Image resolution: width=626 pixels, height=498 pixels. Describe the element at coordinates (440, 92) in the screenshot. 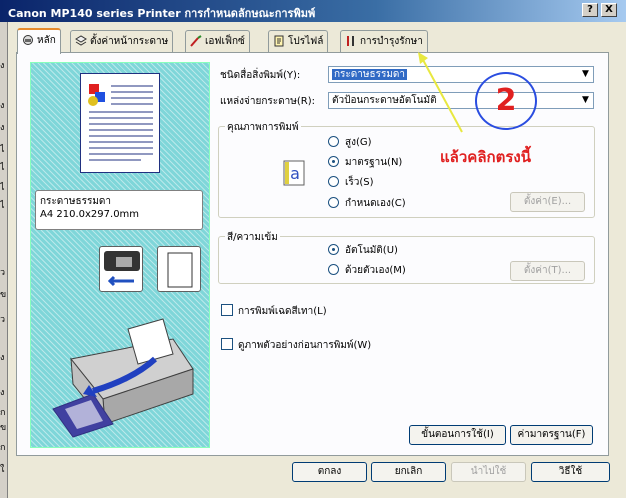

I see `annotation-arrow` at that location.